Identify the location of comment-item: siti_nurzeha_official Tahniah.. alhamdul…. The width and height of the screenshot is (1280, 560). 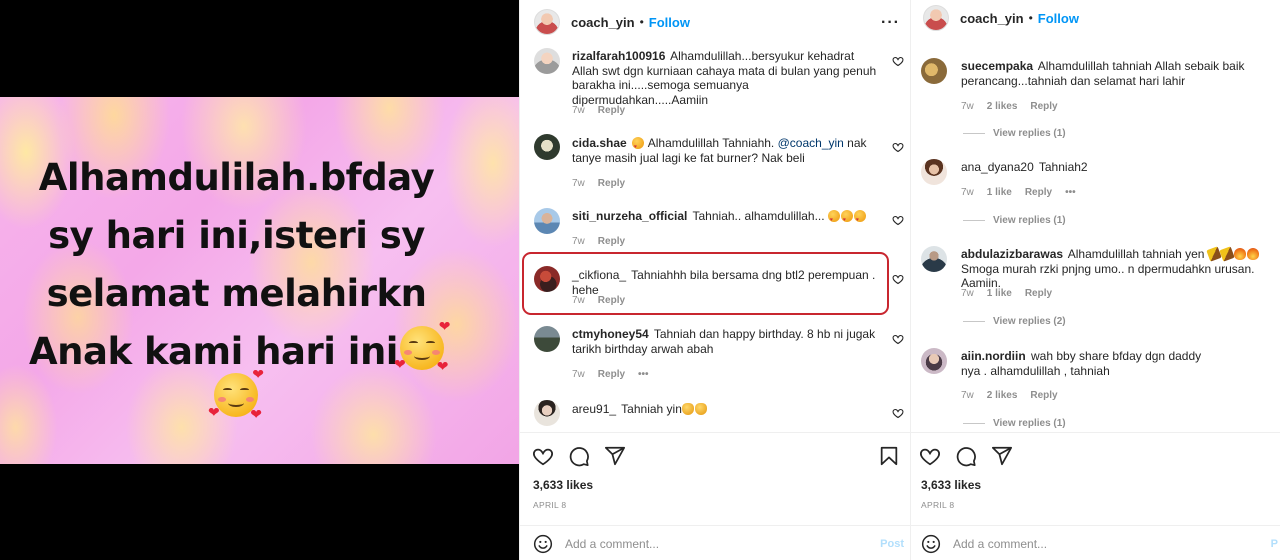
(715, 230).